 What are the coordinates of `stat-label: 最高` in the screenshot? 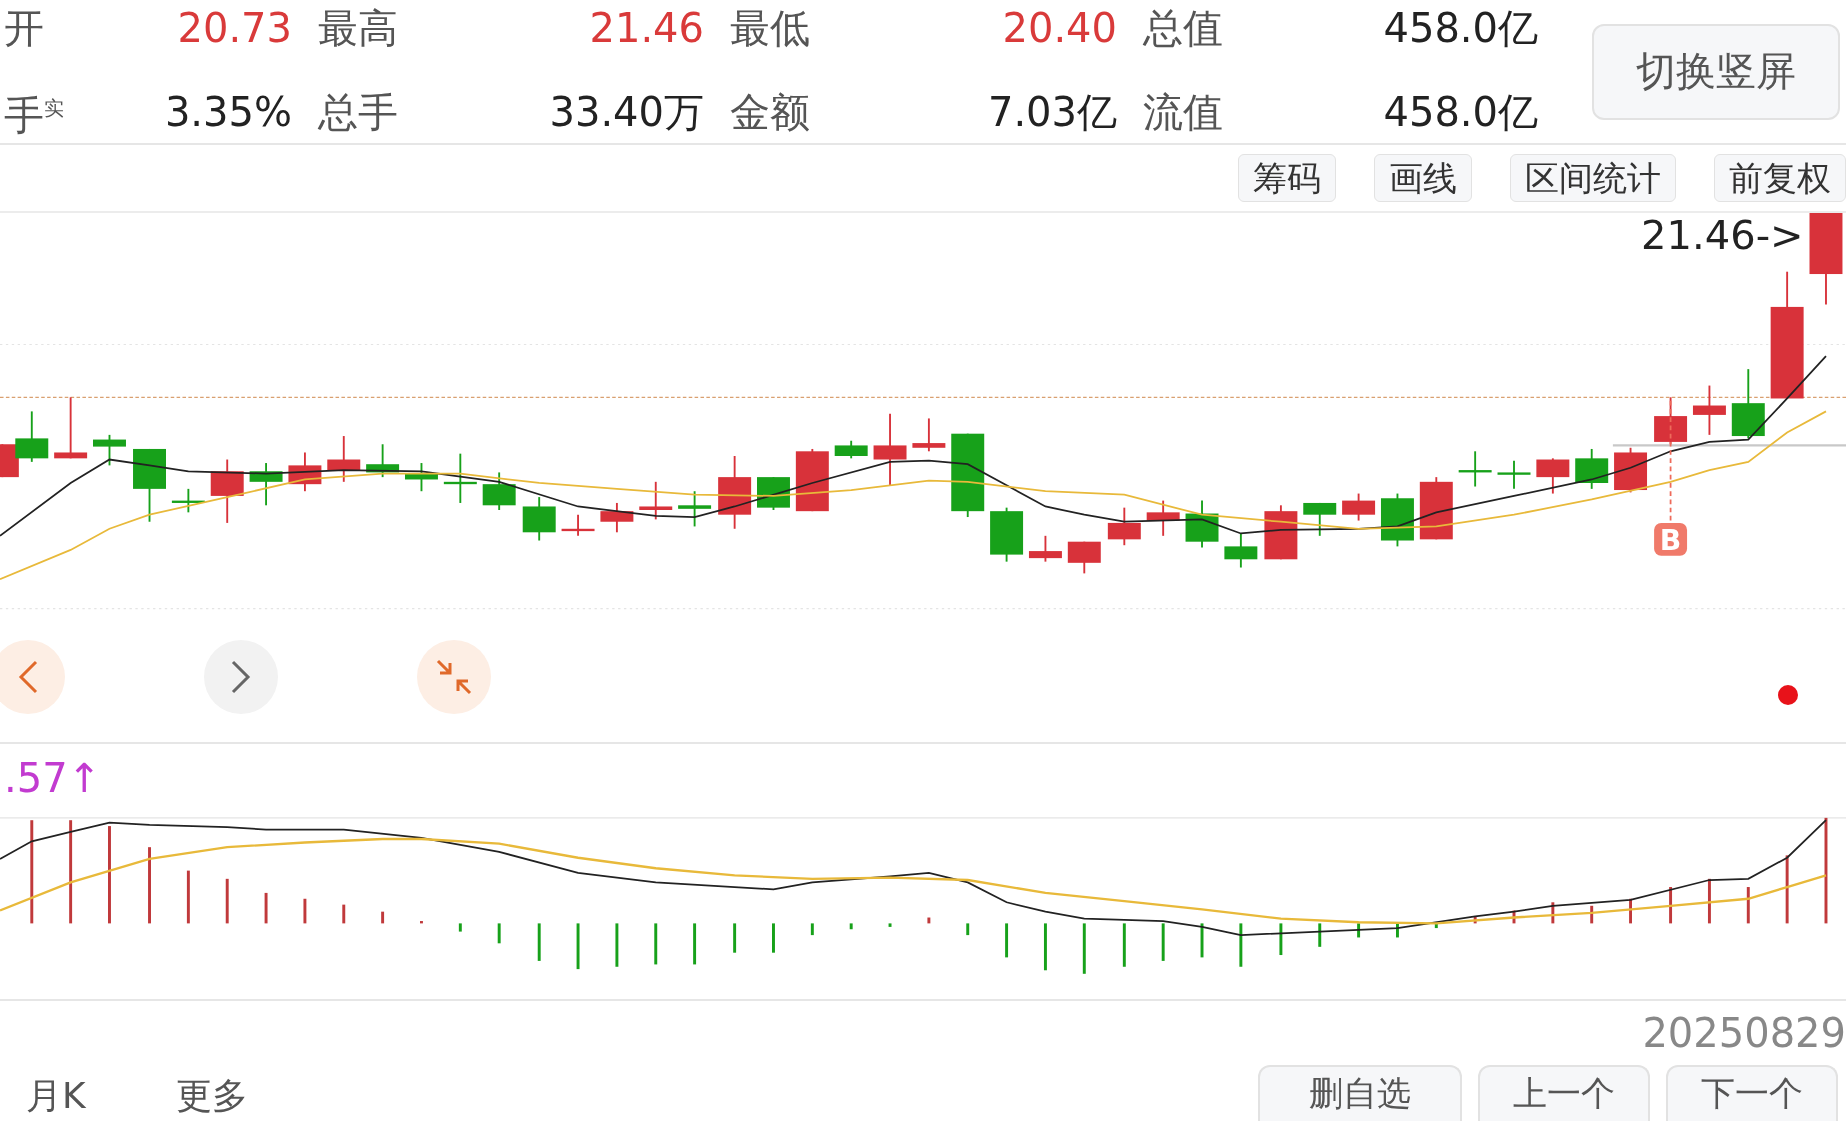 It's located at (358, 28).